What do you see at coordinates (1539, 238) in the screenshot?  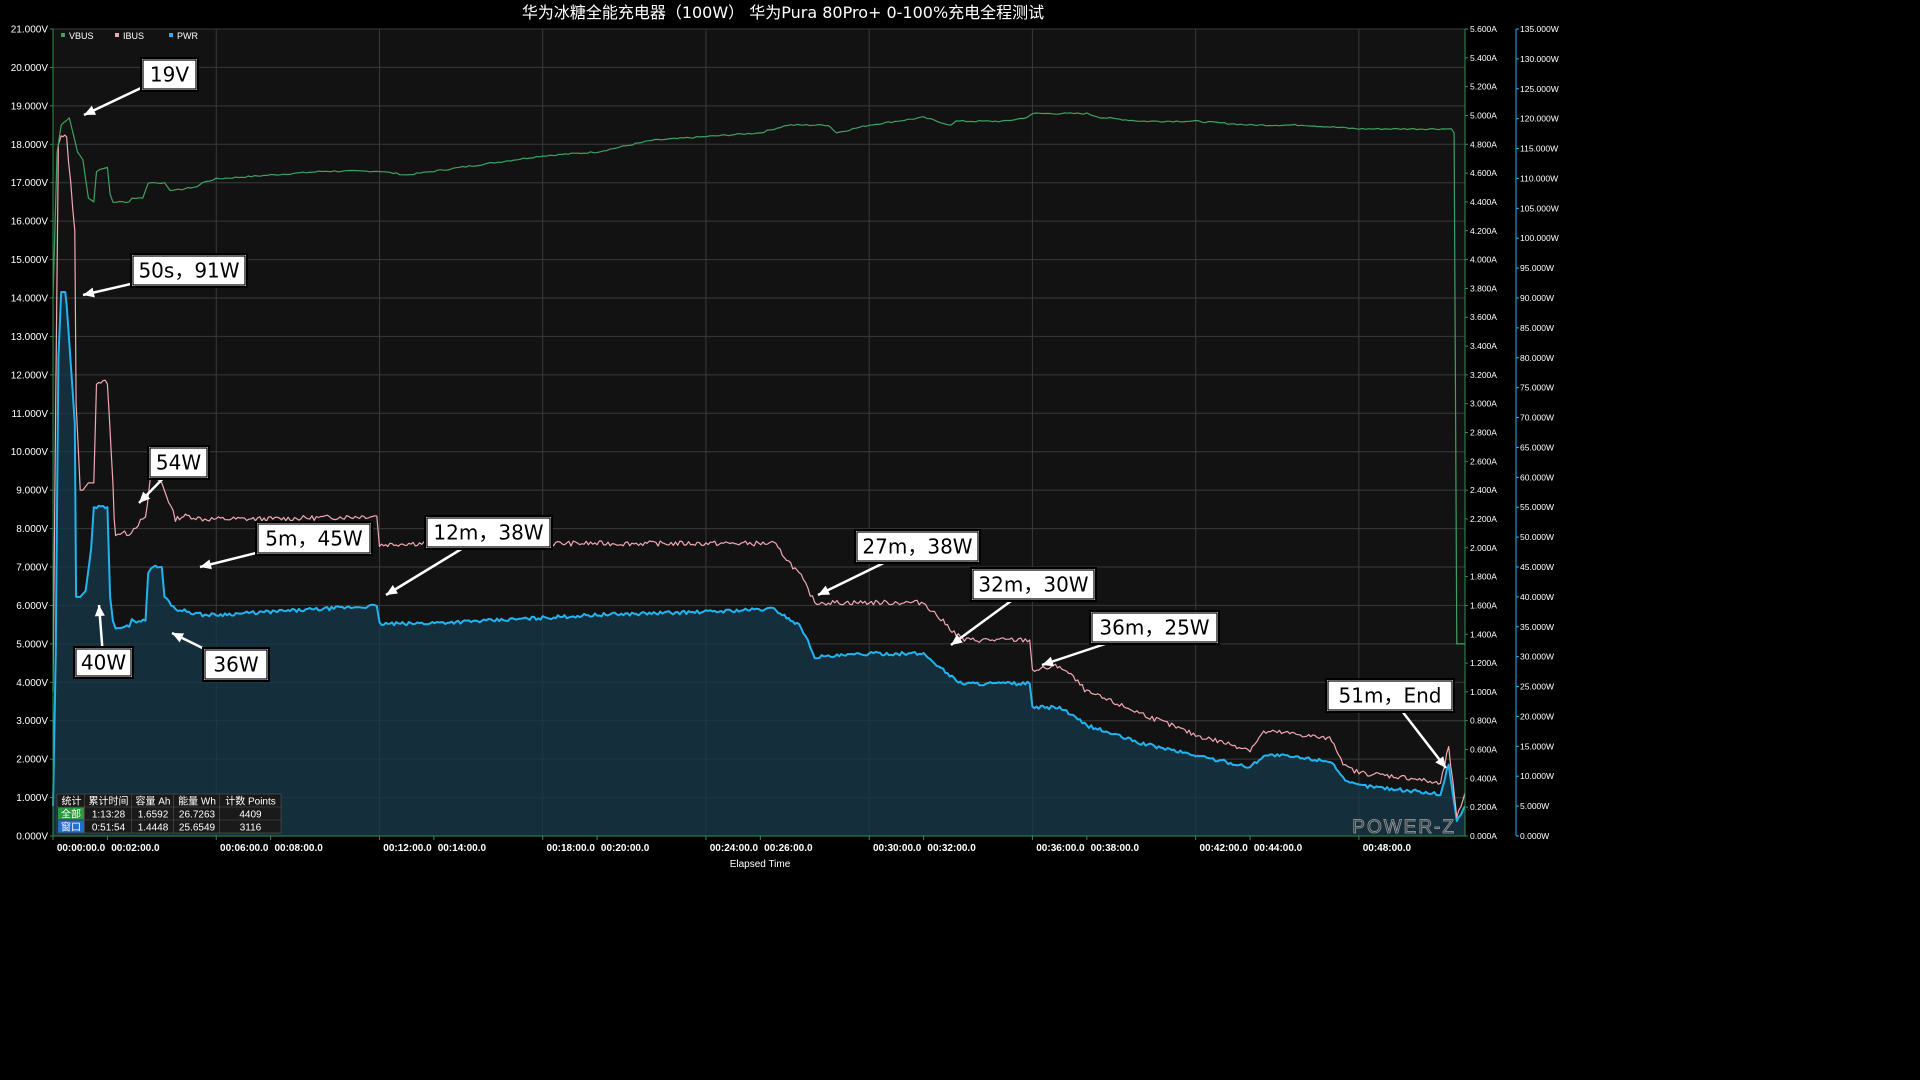 I see `pwr-tick-label: 100.000W` at bounding box center [1539, 238].